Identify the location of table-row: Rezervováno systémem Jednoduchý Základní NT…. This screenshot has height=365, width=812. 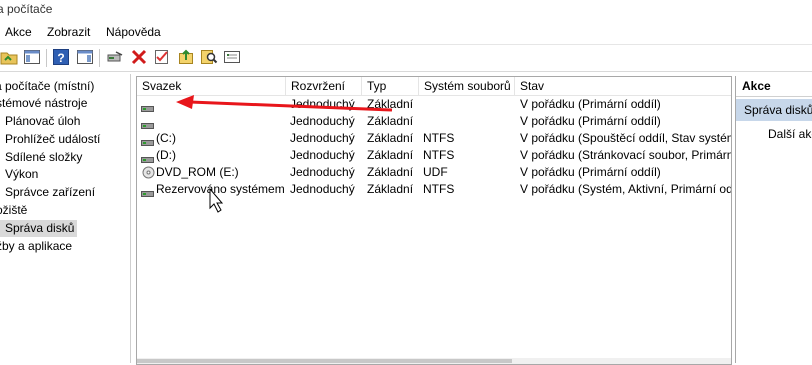
(434, 189).